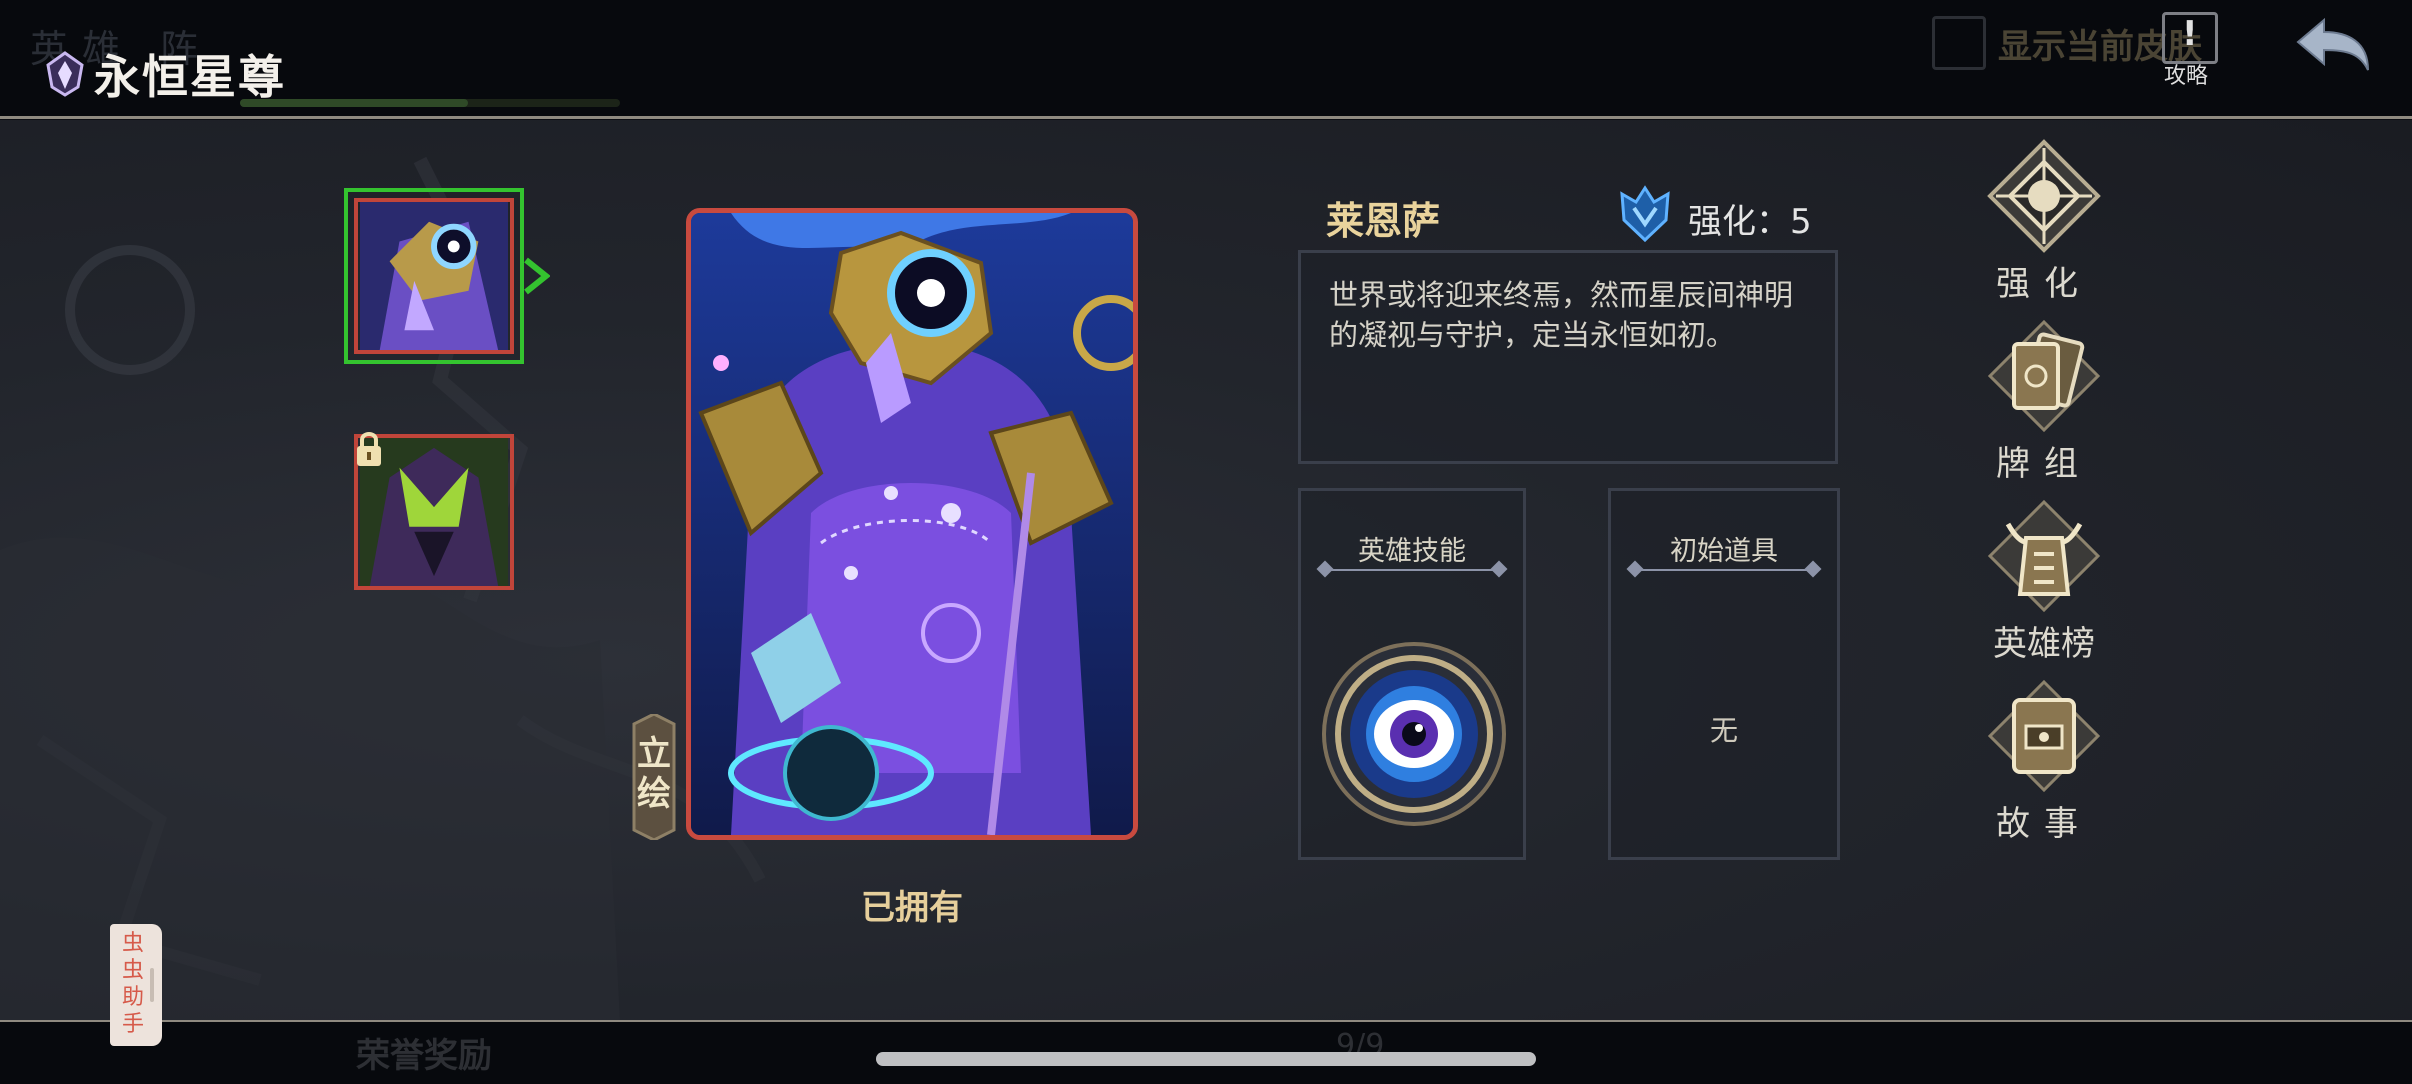  Describe the element at coordinates (2044, 824) in the screenshot. I see `story-label: 故事` at that location.